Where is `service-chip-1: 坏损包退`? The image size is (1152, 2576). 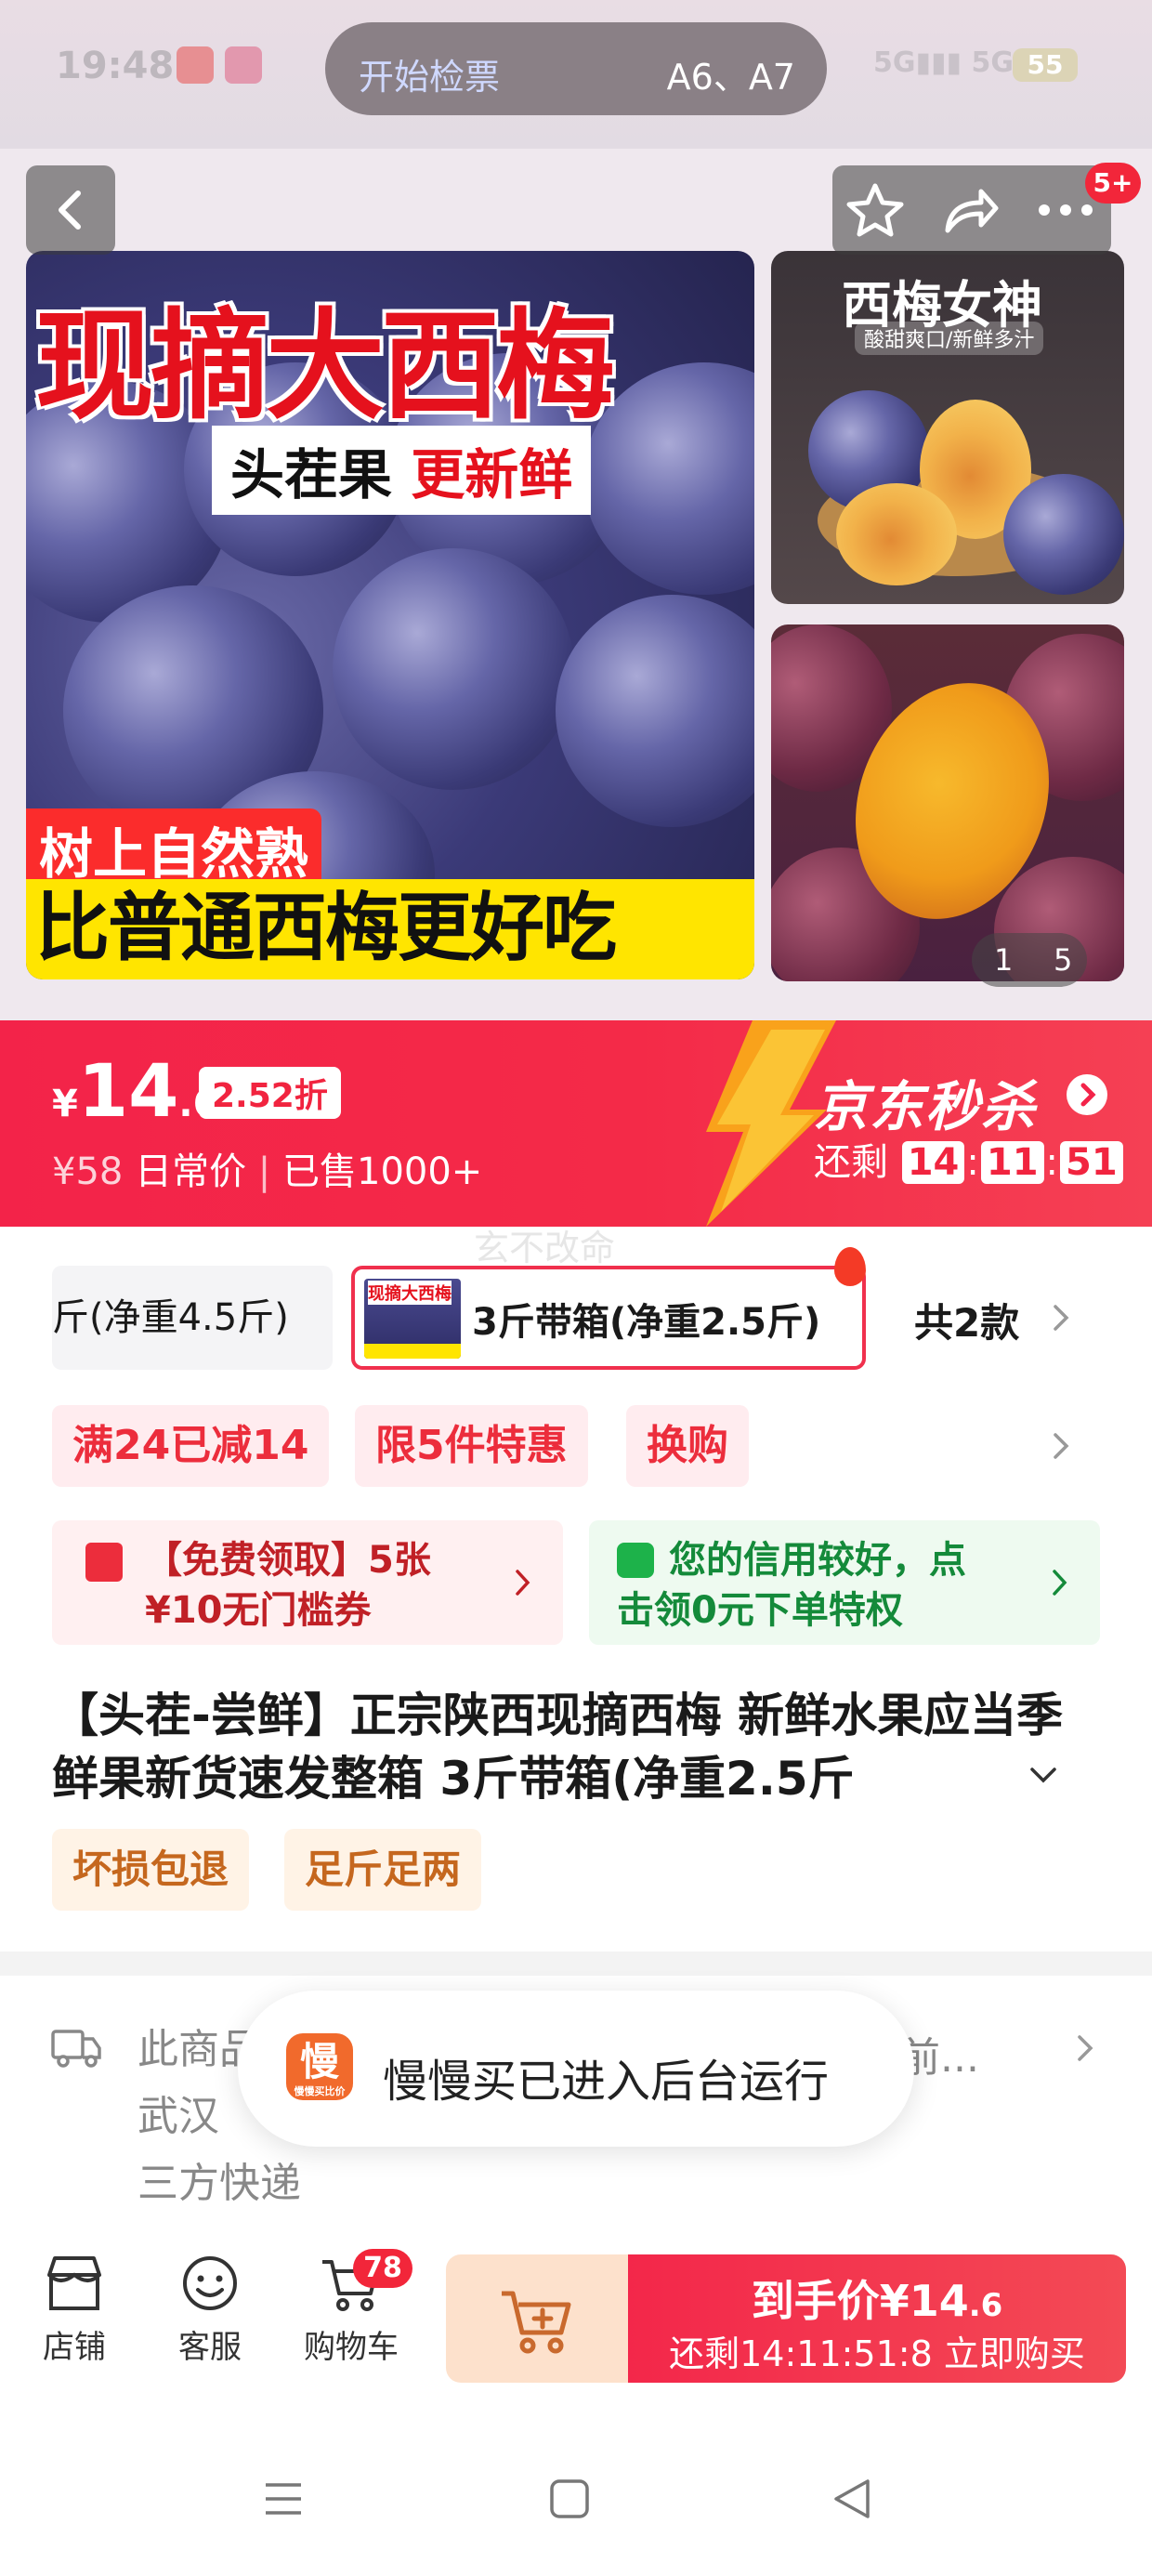 service-chip-1: 坏损包退 is located at coordinates (151, 1870).